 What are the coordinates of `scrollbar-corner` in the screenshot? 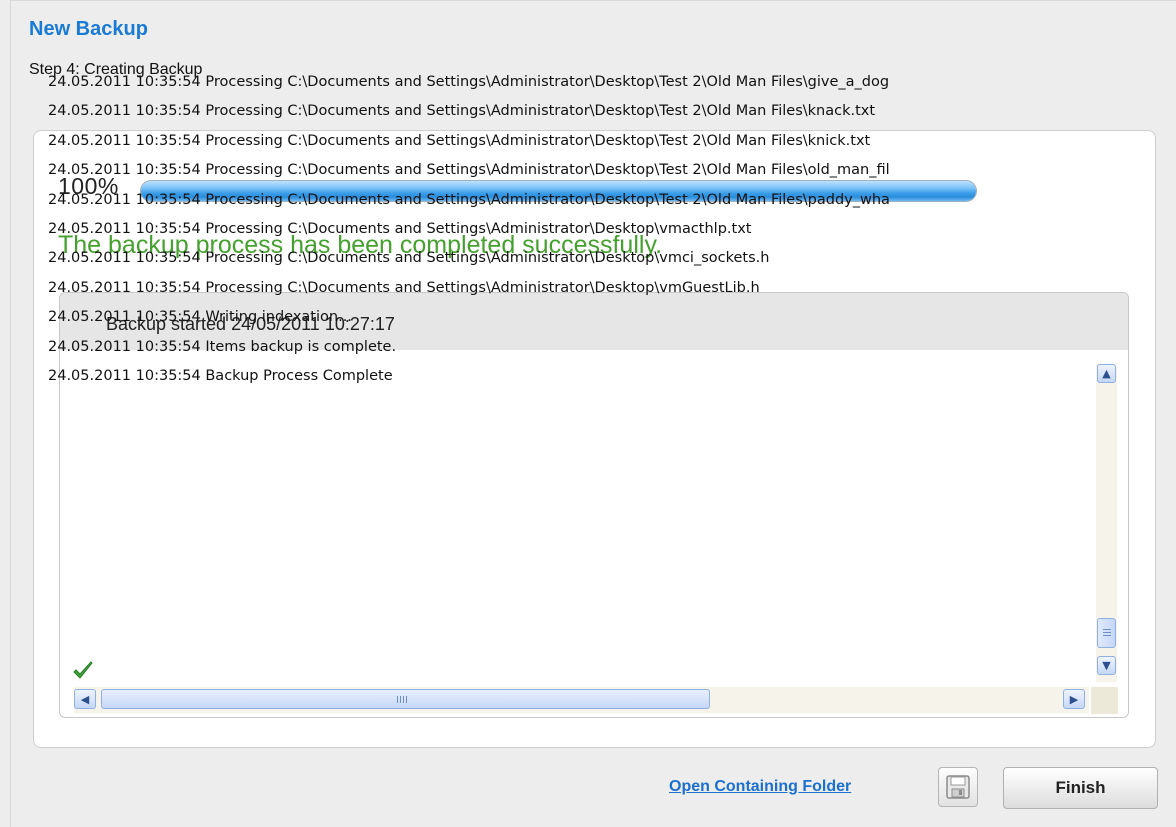 It's located at (1104, 700).